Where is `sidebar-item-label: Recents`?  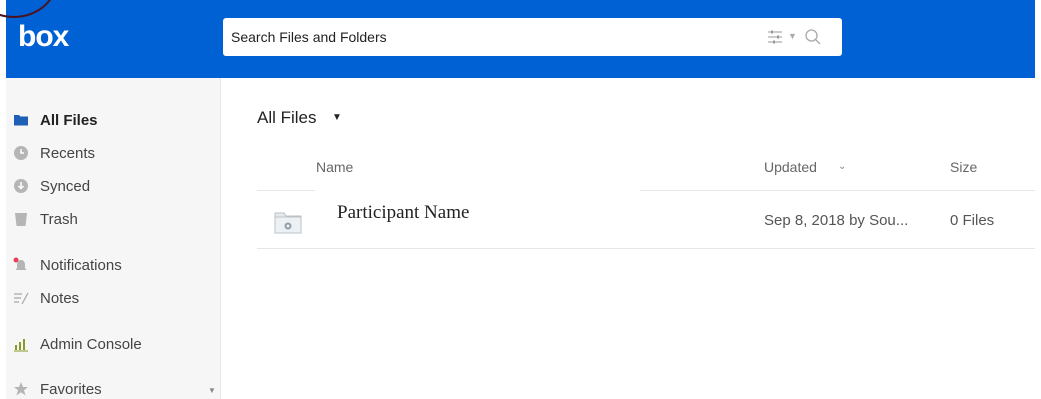
sidebar-item-label: Recents is located at coordinates (68, 153).